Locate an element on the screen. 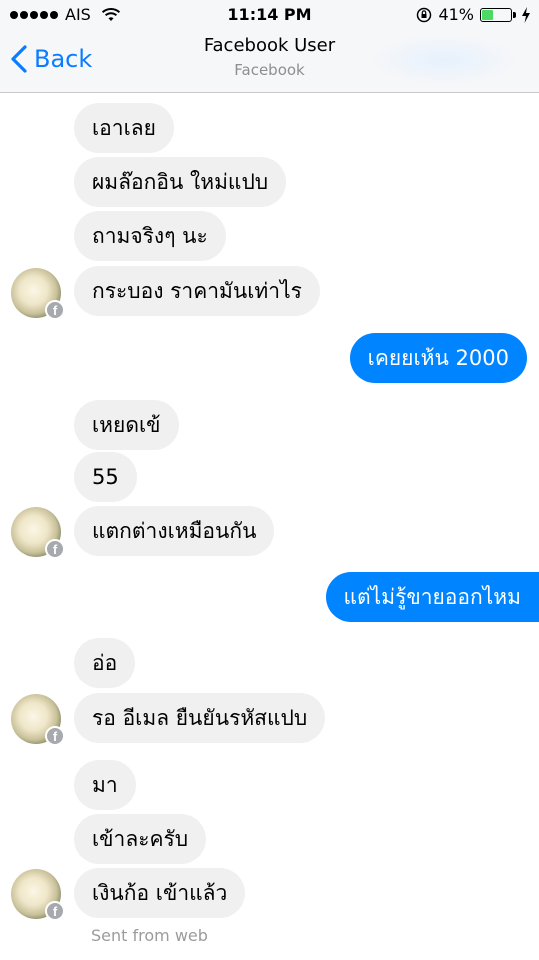 Image resolution: width=539 pixels, height=960 pixels. battery-level-fill is located at coordinates (487, 14).